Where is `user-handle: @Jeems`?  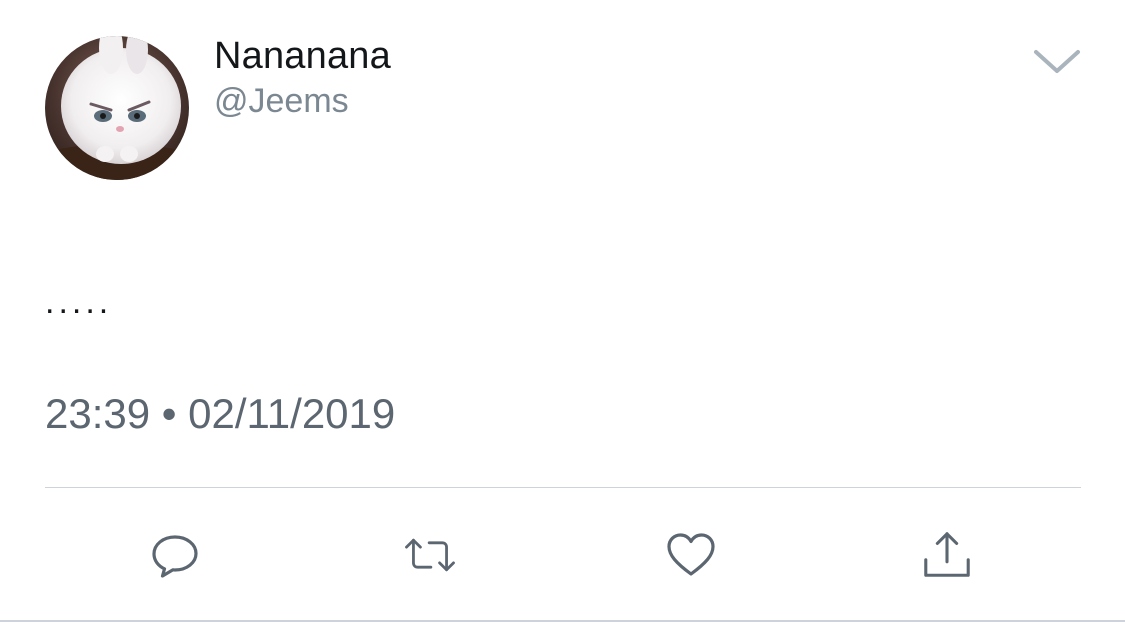
user-handle: @Jeems is located at coordinates (281, 101).